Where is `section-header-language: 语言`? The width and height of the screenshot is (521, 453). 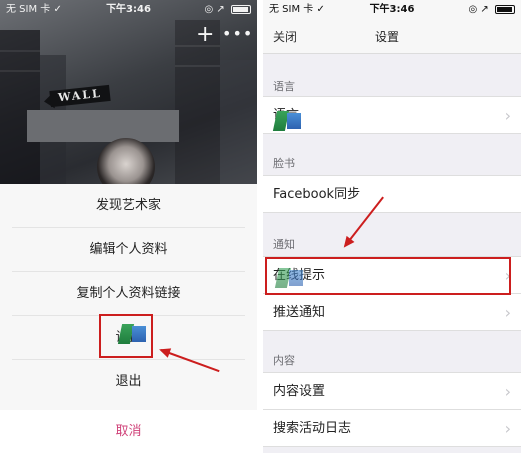
section-header-language: 语言 is located at coordinates (284, 86).